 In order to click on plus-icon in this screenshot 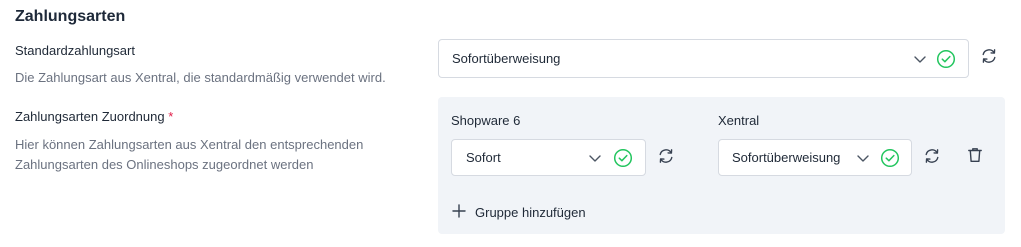, I will do `click(459, 212)`.